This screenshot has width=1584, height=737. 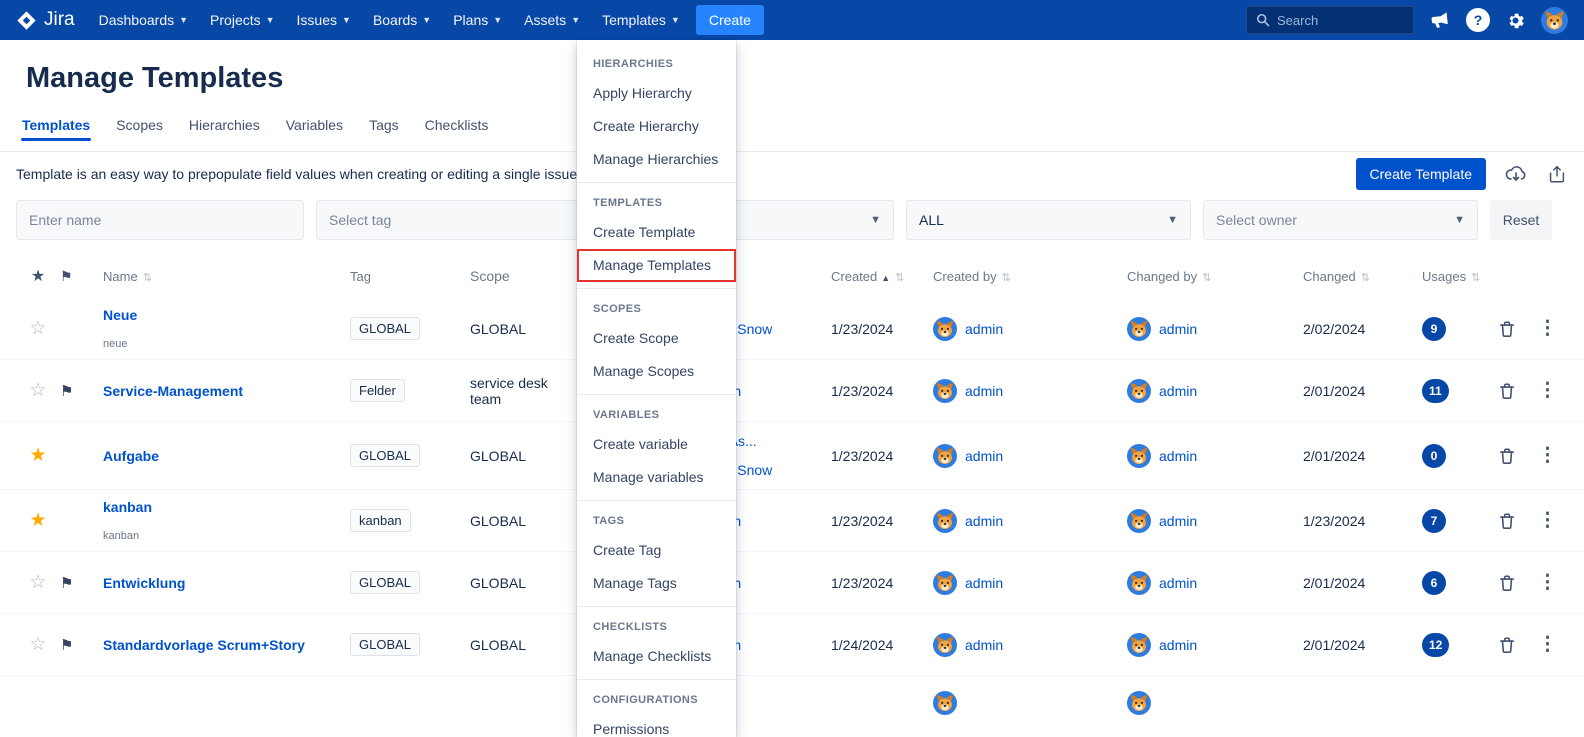 I want to click on import-cloud-icon, so click(x=1516, y=174).